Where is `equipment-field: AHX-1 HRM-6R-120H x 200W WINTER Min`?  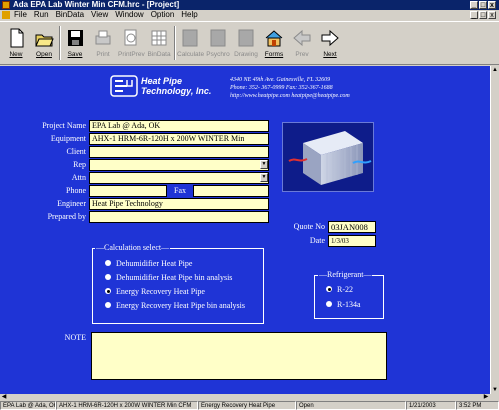 equipment-field: AHX-1 HRM-6R-120H x 200W WINTER Min is located at coordinates (179, 139).